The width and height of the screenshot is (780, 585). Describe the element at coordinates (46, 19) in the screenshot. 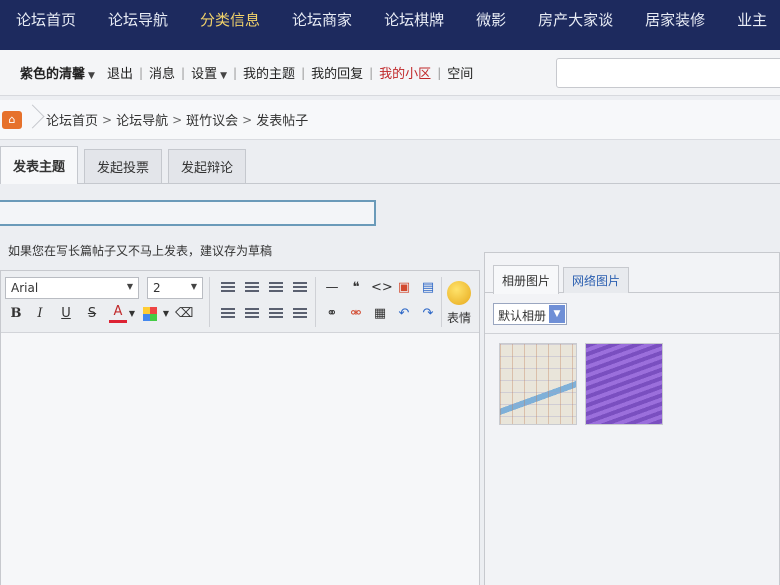

I see `nav-item-home: 论坛首页` at that location.